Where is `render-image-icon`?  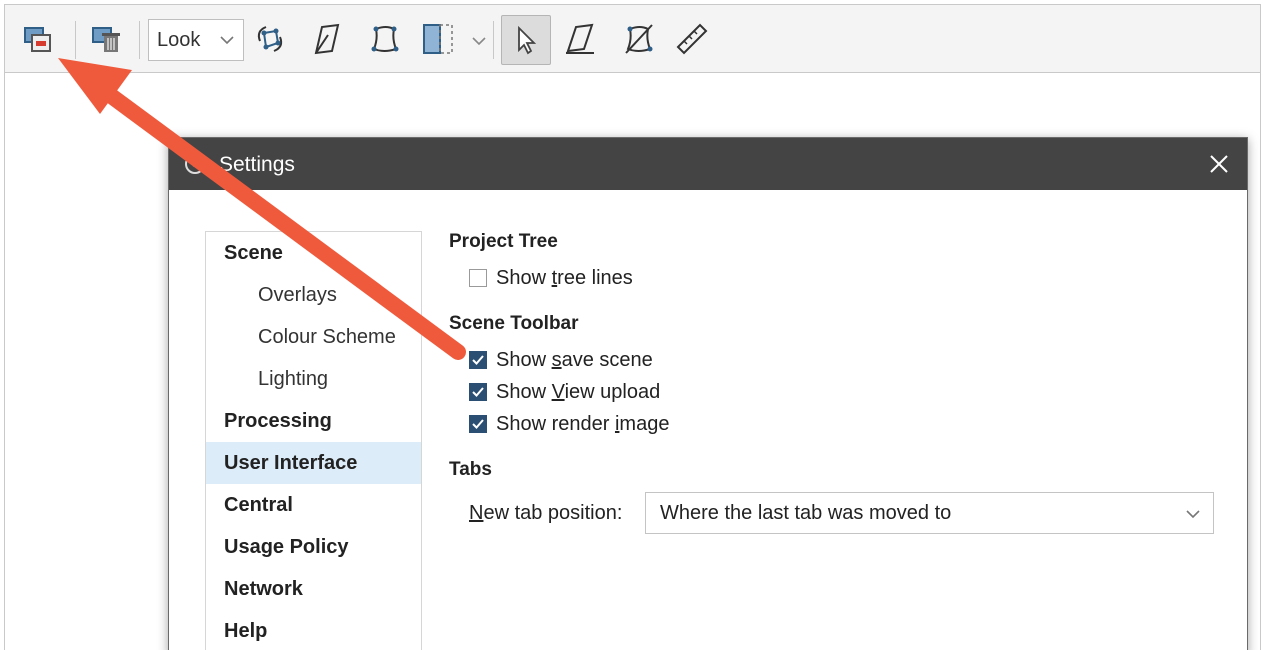
render-image-icon is located at coordinates (37, 39).